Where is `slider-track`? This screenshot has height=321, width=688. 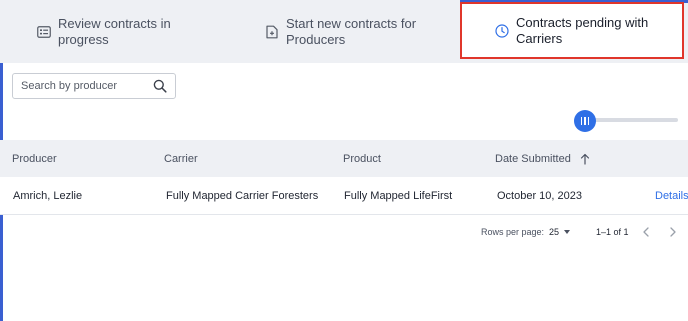 slider-track is located at coordinates (631, 120).